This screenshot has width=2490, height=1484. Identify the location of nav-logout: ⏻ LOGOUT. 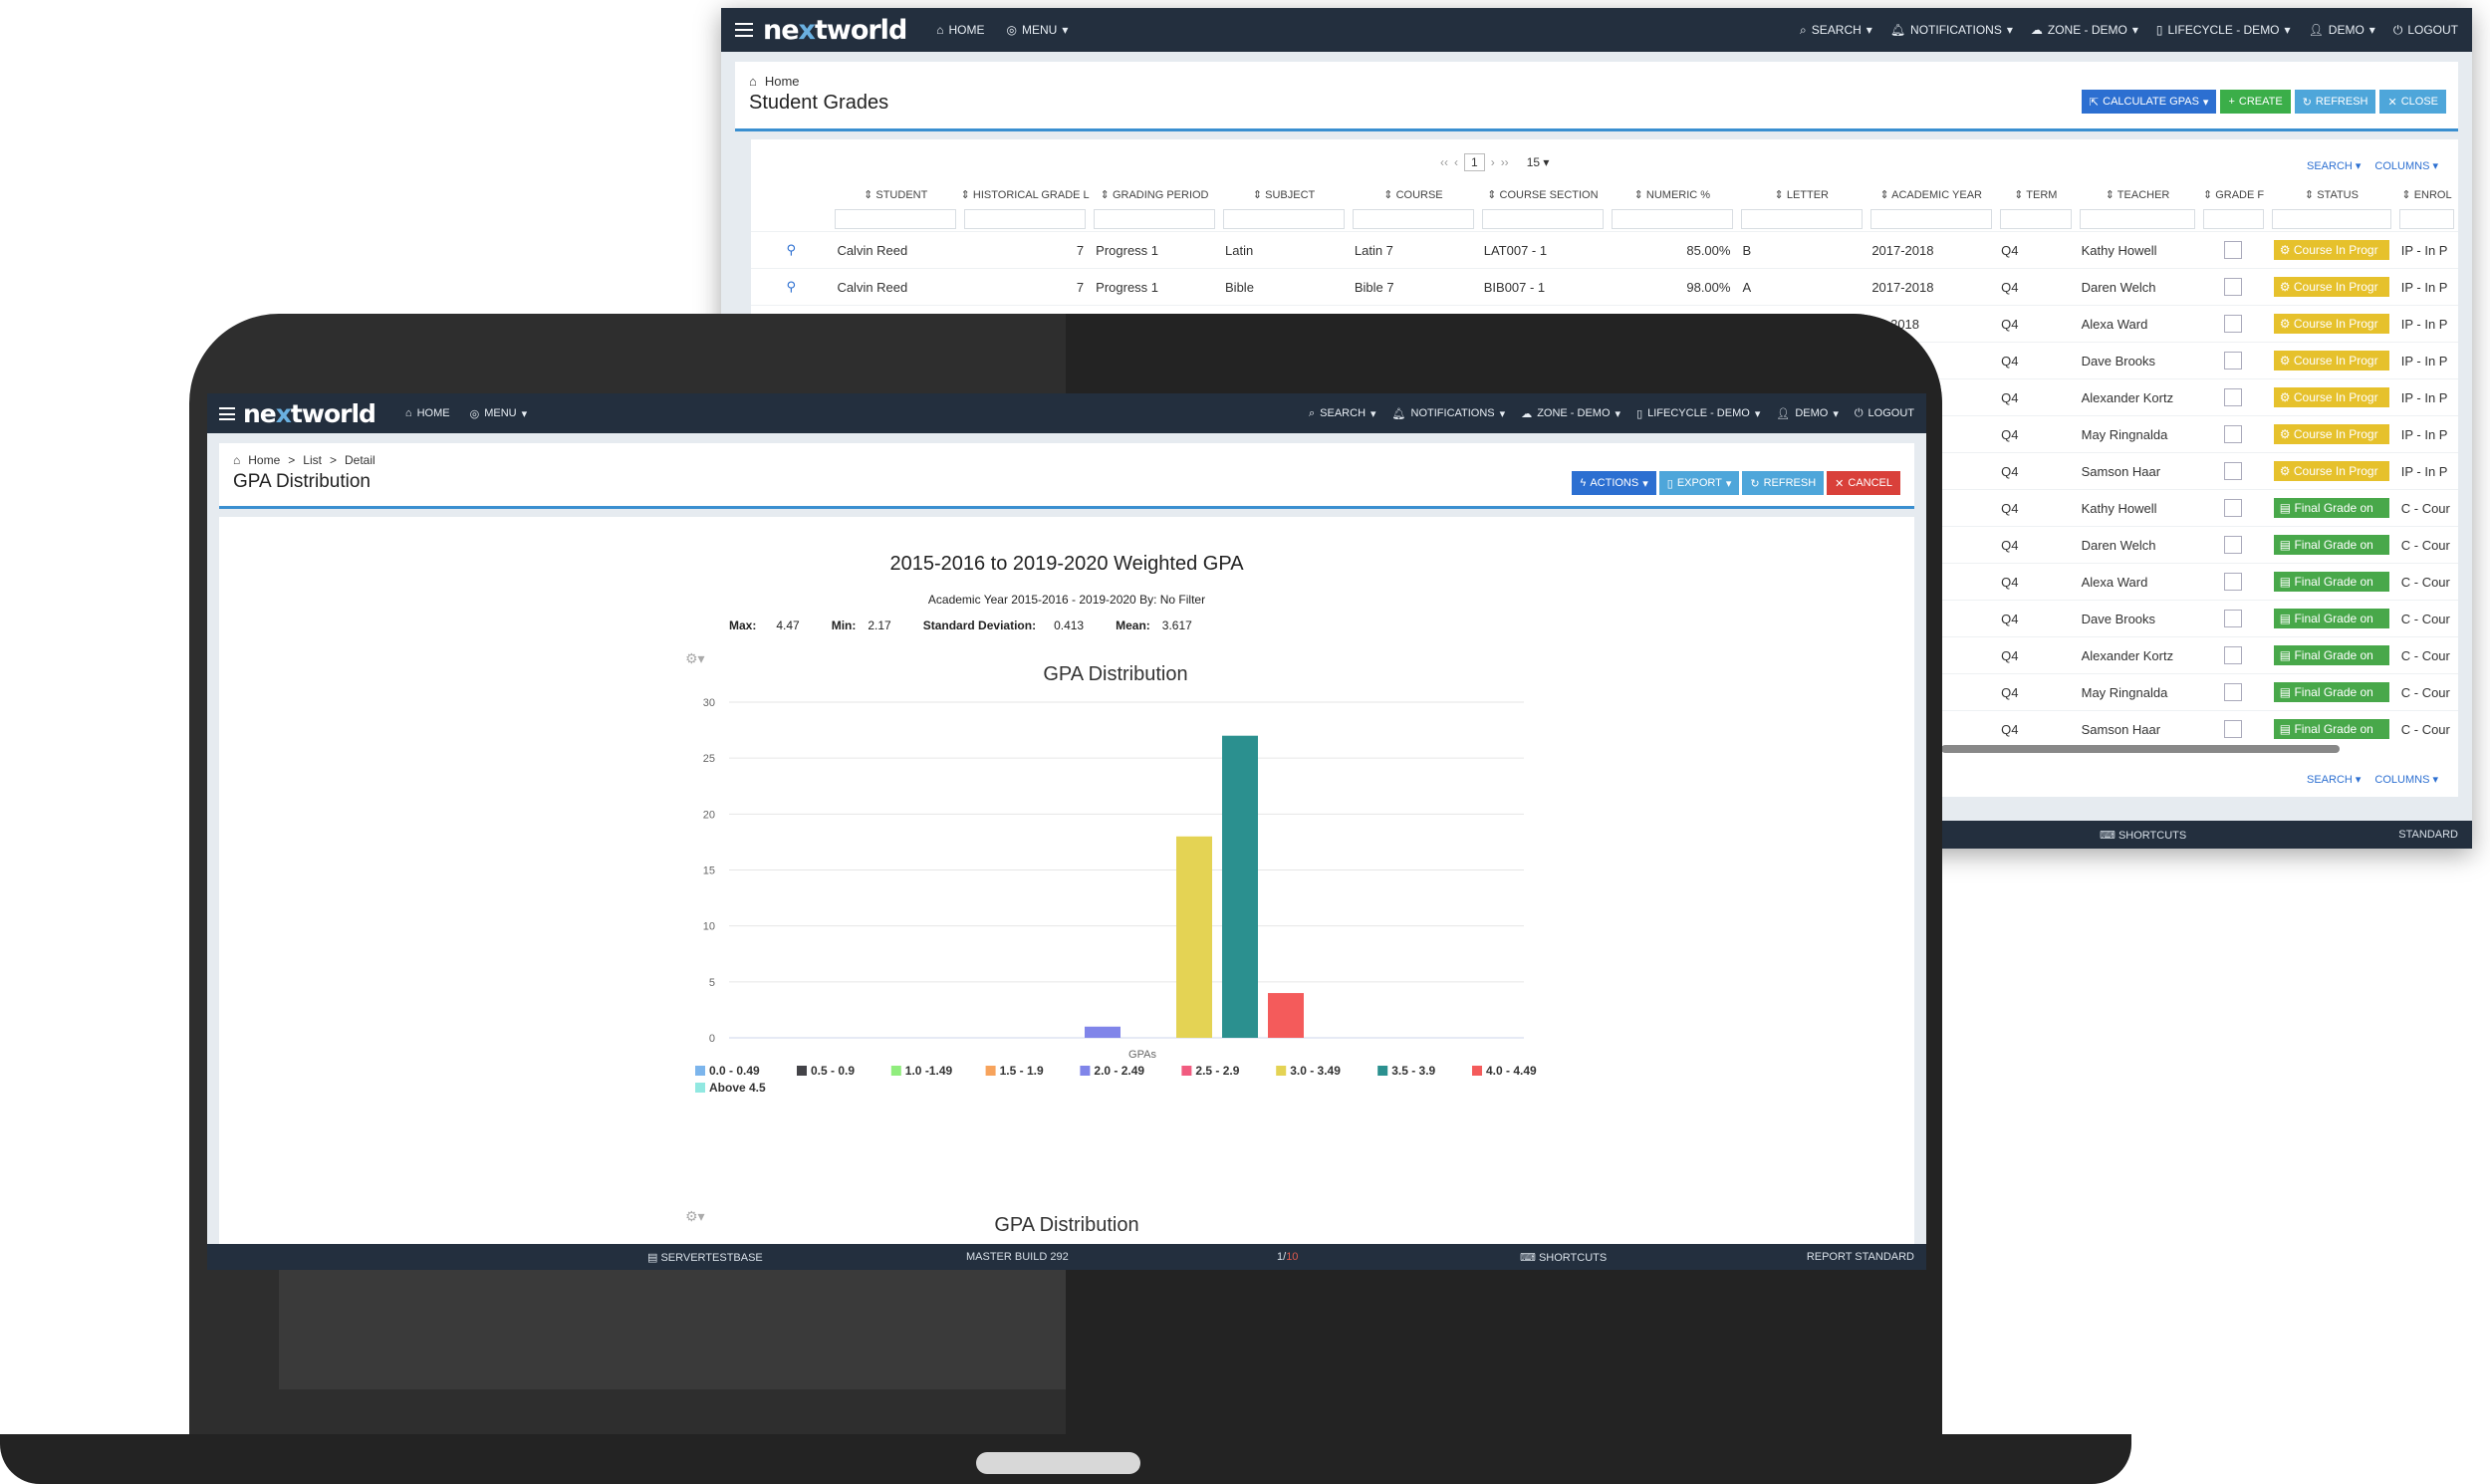
(1884, 413).